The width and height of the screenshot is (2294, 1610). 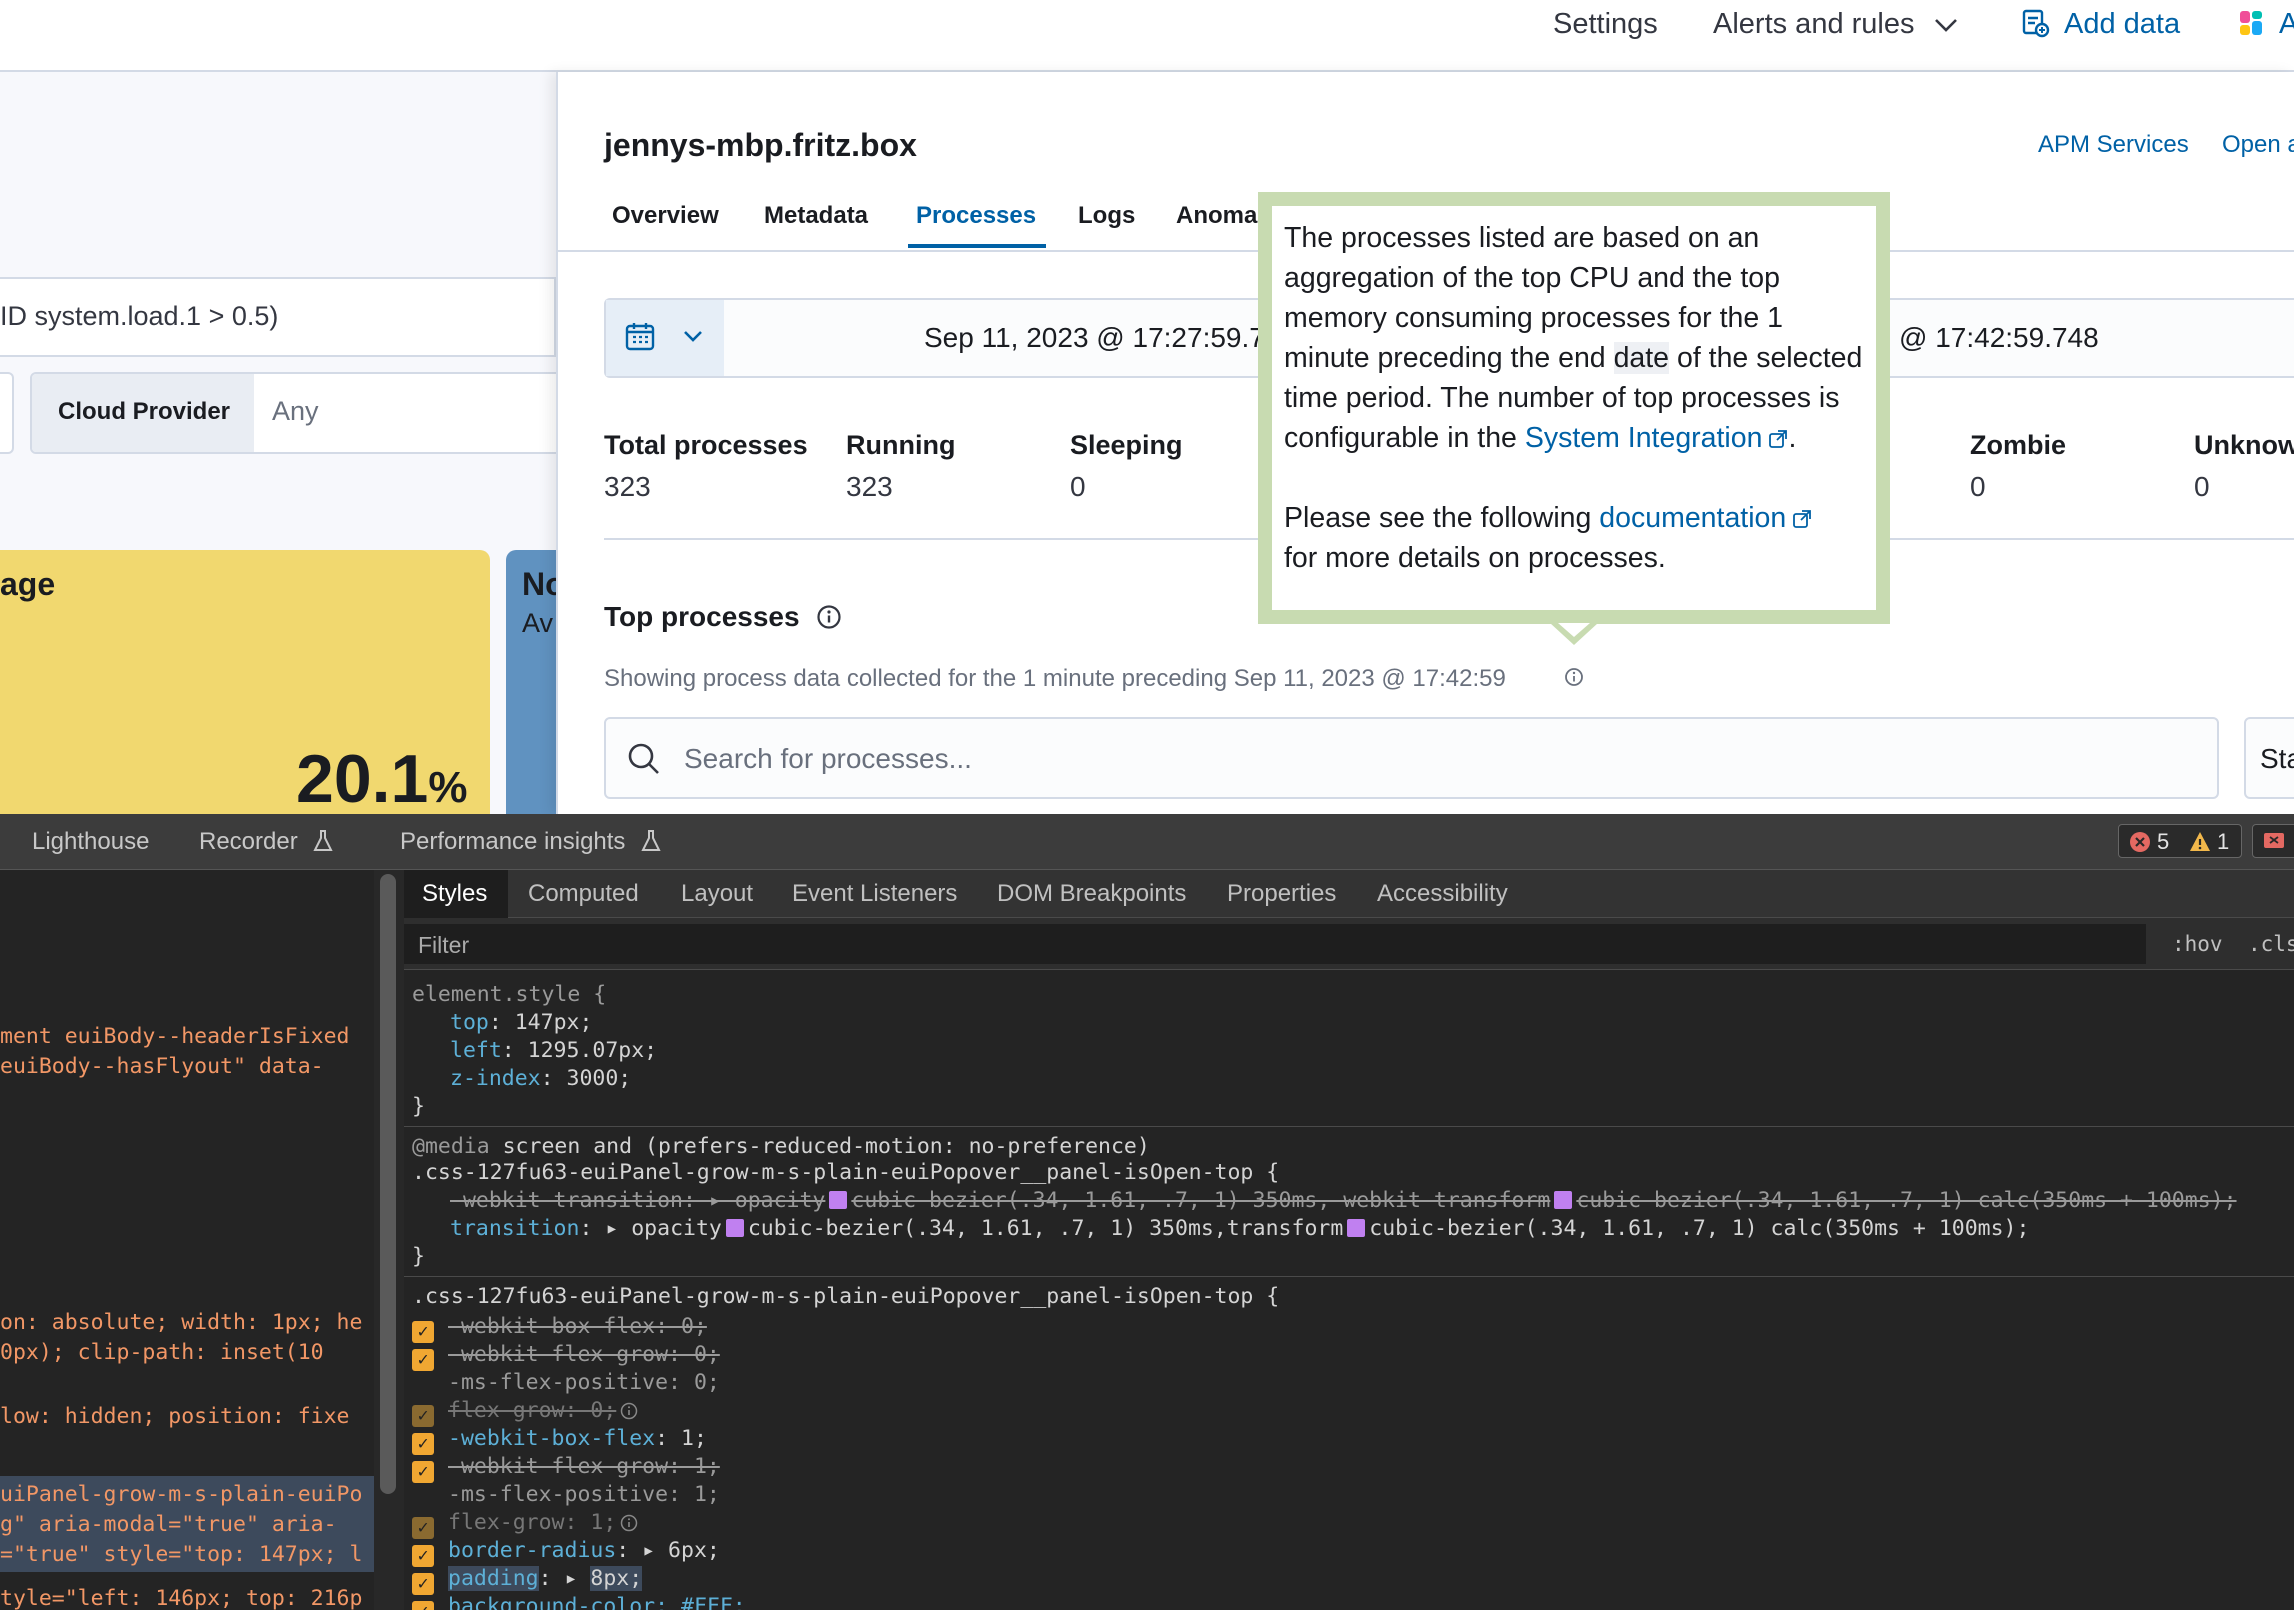 I want to click on tab-logs: Logs, so click(x=1106, y=216).